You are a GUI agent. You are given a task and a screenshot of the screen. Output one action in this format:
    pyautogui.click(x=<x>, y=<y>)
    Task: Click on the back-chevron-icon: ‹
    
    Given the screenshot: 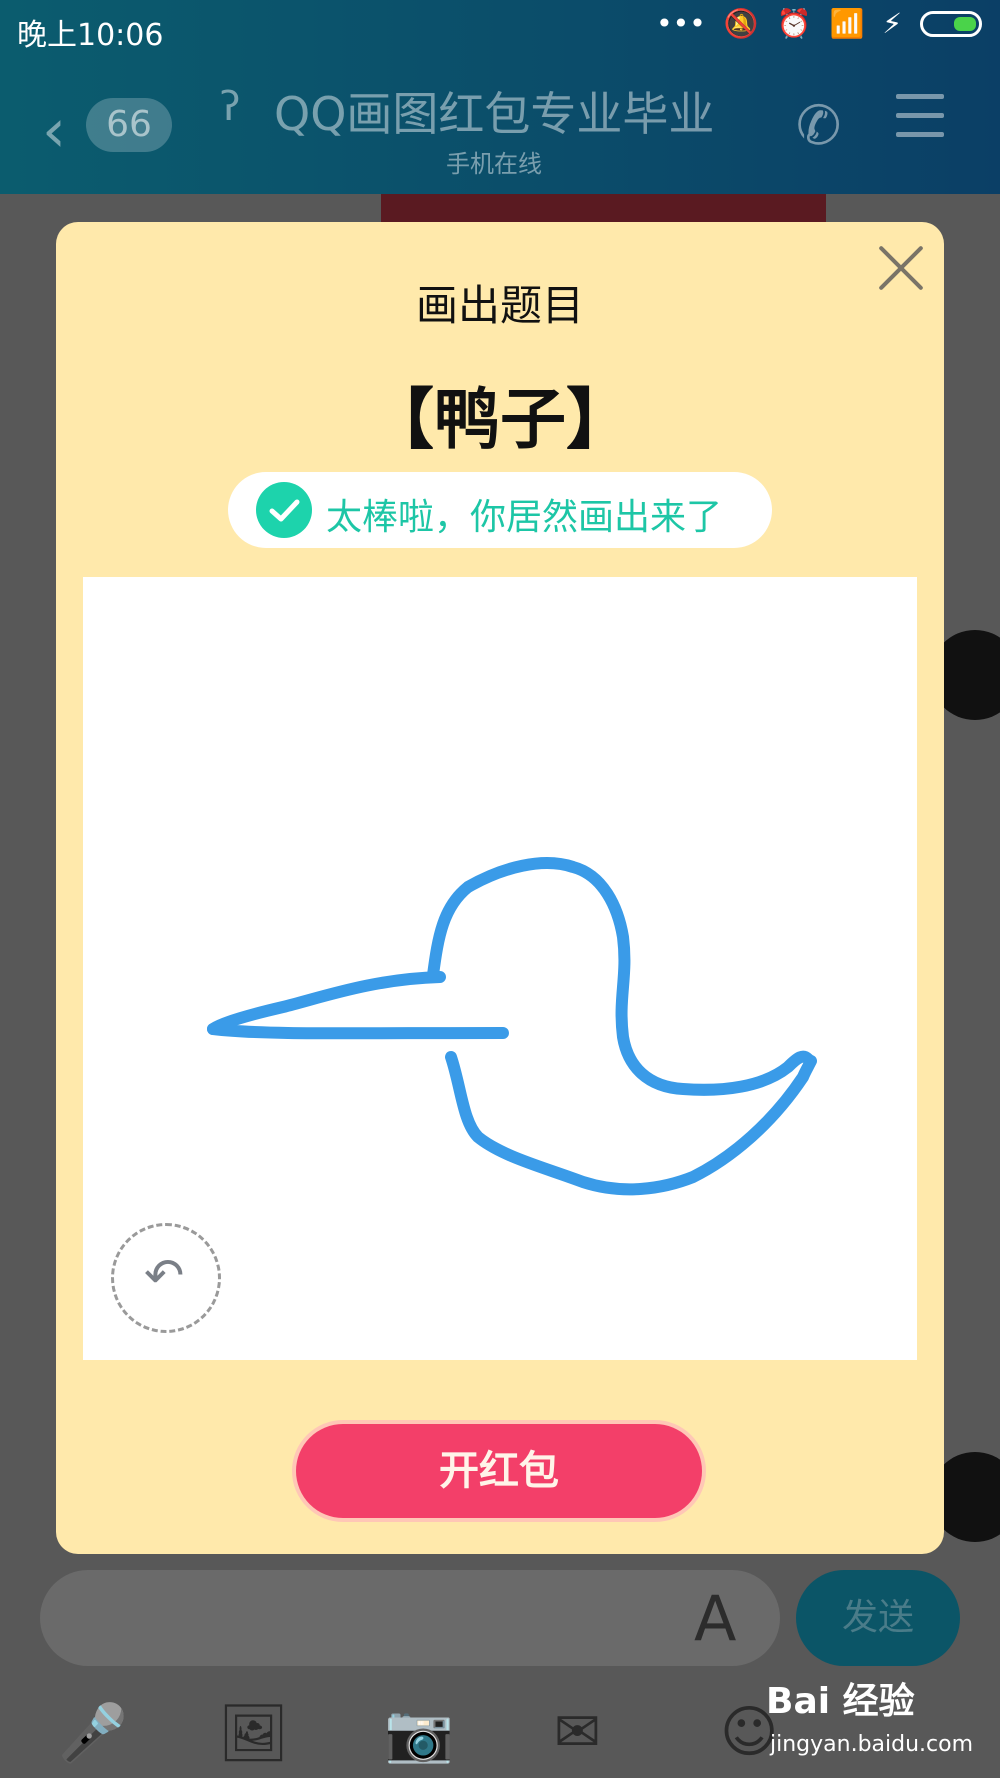 What is the action you would take?
    pyautogui.click(x=54, y=131)
    